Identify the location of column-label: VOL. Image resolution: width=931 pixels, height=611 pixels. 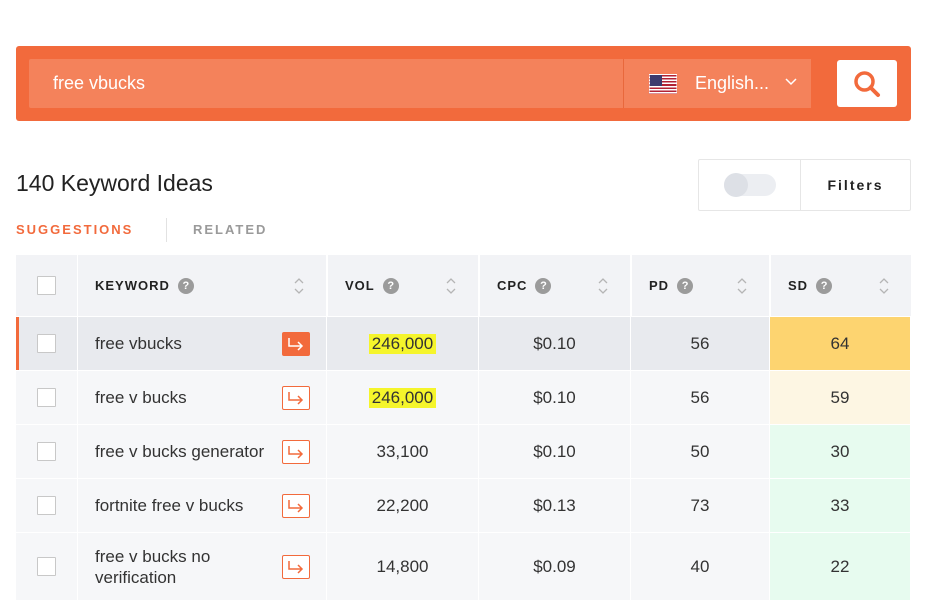
(360, 285).